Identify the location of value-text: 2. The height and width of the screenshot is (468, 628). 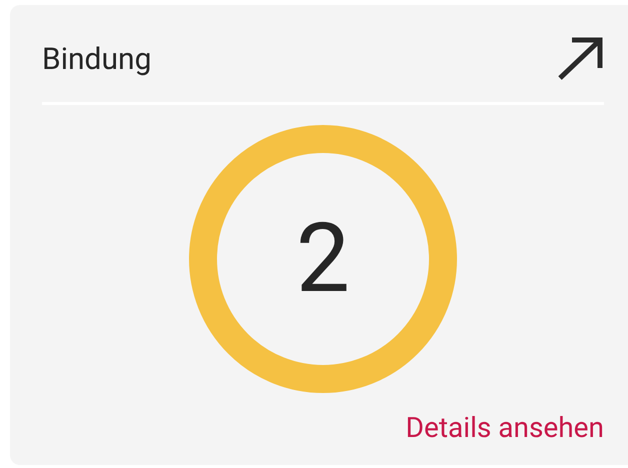
(323, 259).